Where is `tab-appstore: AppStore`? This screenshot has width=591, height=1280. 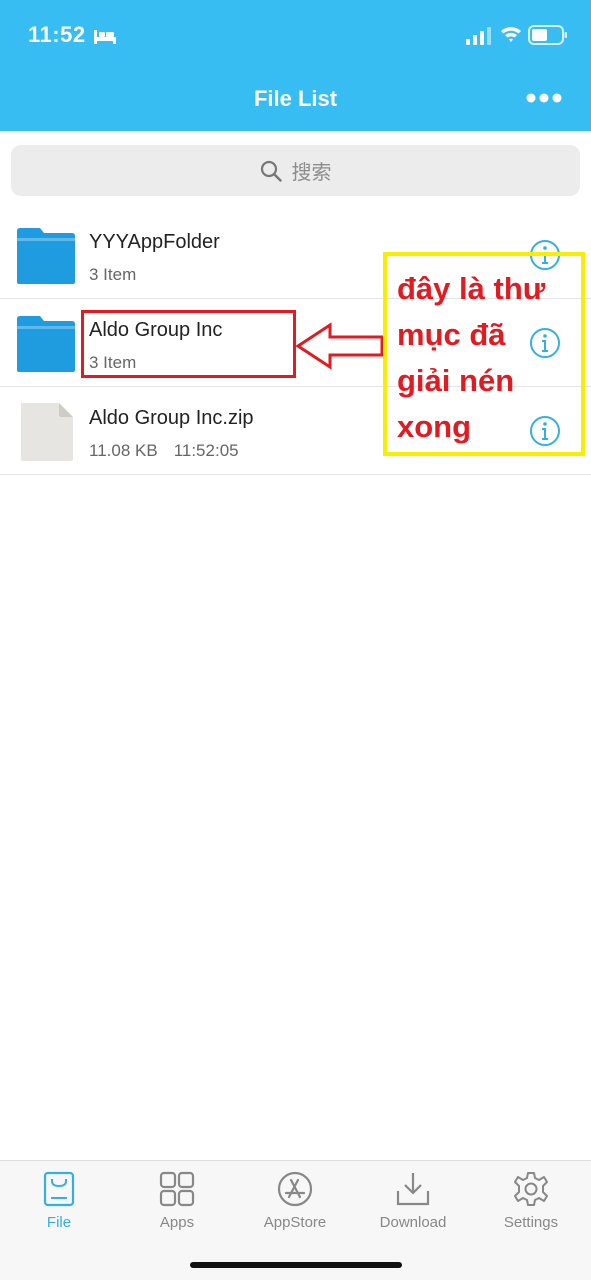
tab-appstore: AppStore is located at coordinates (295, 1201).